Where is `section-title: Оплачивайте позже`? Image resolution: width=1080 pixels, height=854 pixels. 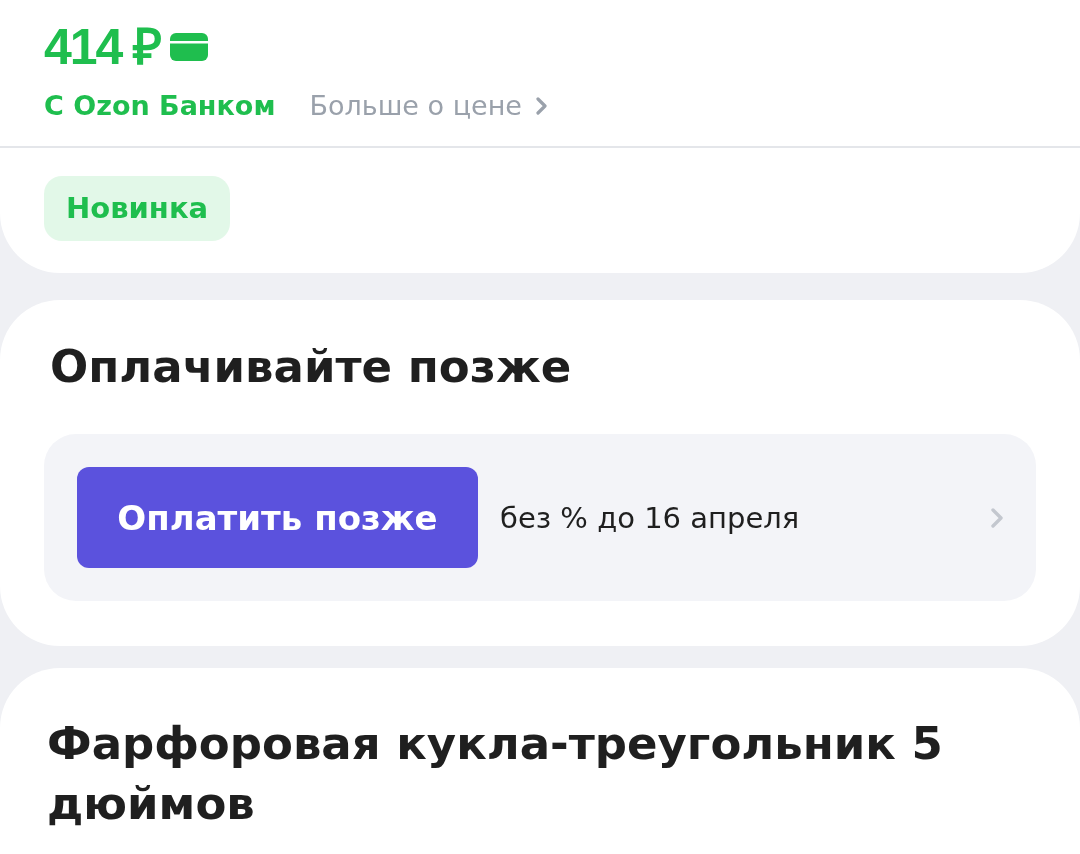
section-title: Оплачивайте позже is located at coordinates (311, 367).